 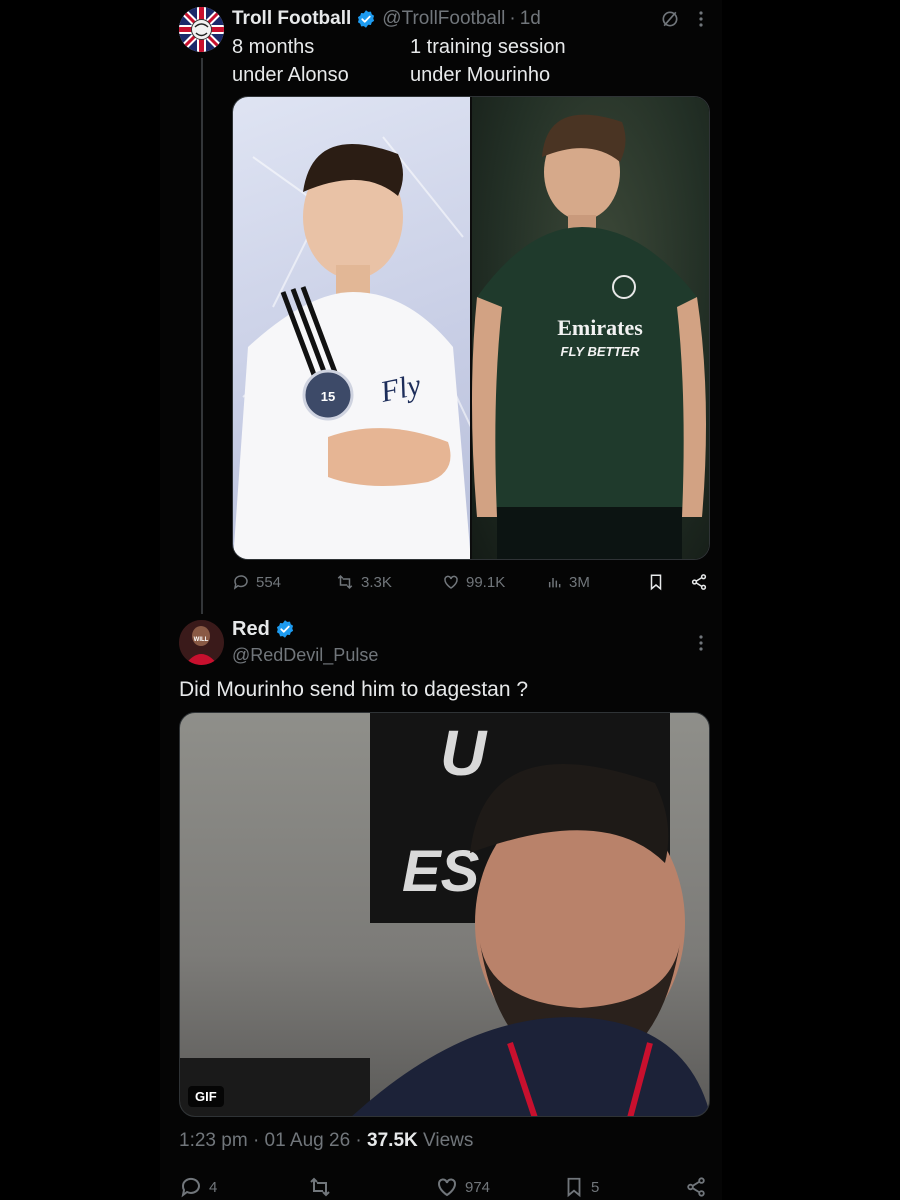 I want to click on like-button: 974, so click(x=462, y=1187).